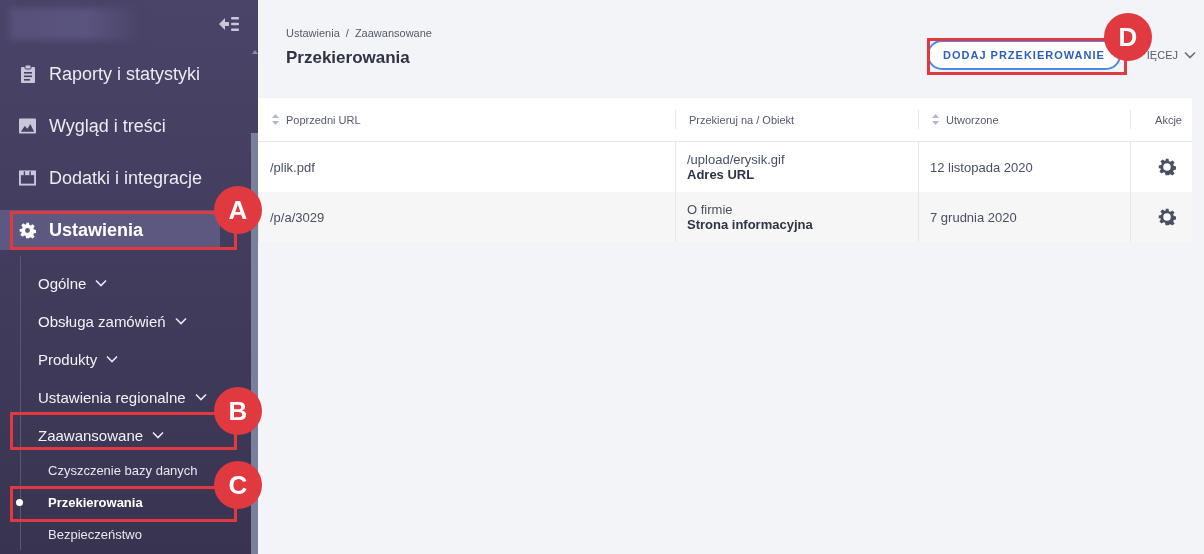 This screenshot has width=1204, height=554. What do you see at coordinates (710, 209) in the screenshot?
I see `target-url: O firmie` at bounding box center [710, 209].